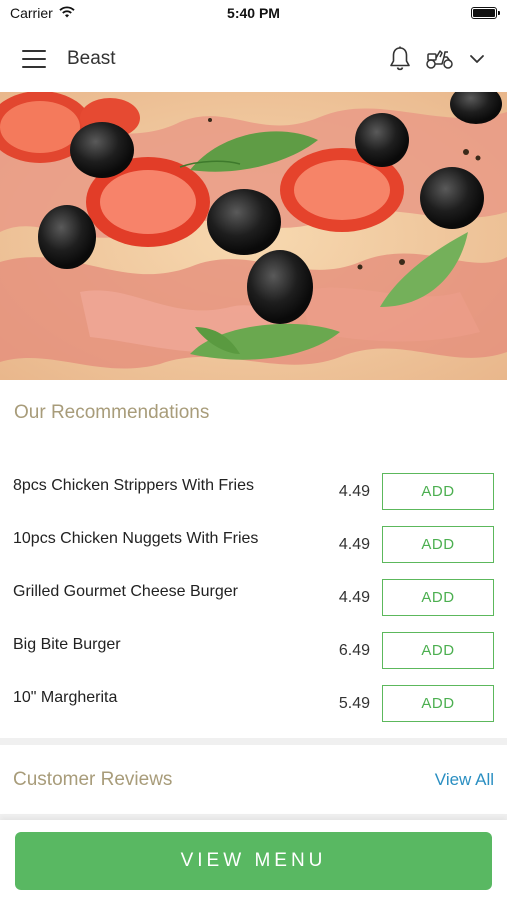 The width and height of the screenshot is (507, 900). What do you see at coordinates (253, 703) in the screenshot?
I see `list-item: 10" Margherita 5.49 ADD` at bounding box center [253, 703].